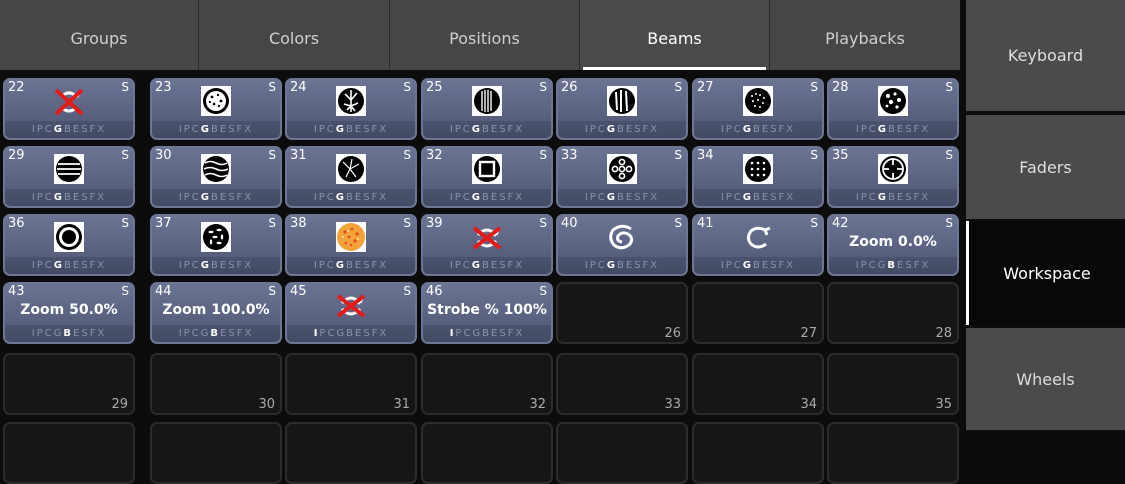 This screenshot has height=484, width=1125. Describe the element at coordinates (943, 333) in the screenshot. I see `slot-number: 28` at that location.